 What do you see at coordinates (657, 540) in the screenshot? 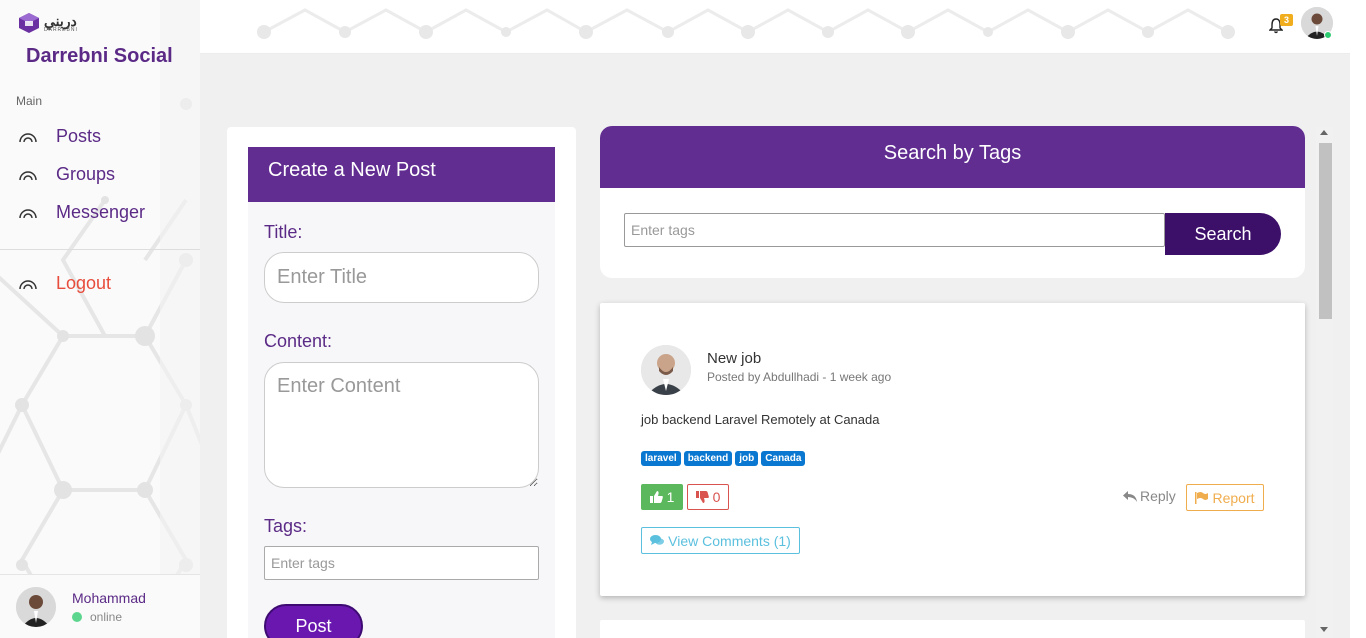
I see `comments-icon` at bounding box center [657, 540].